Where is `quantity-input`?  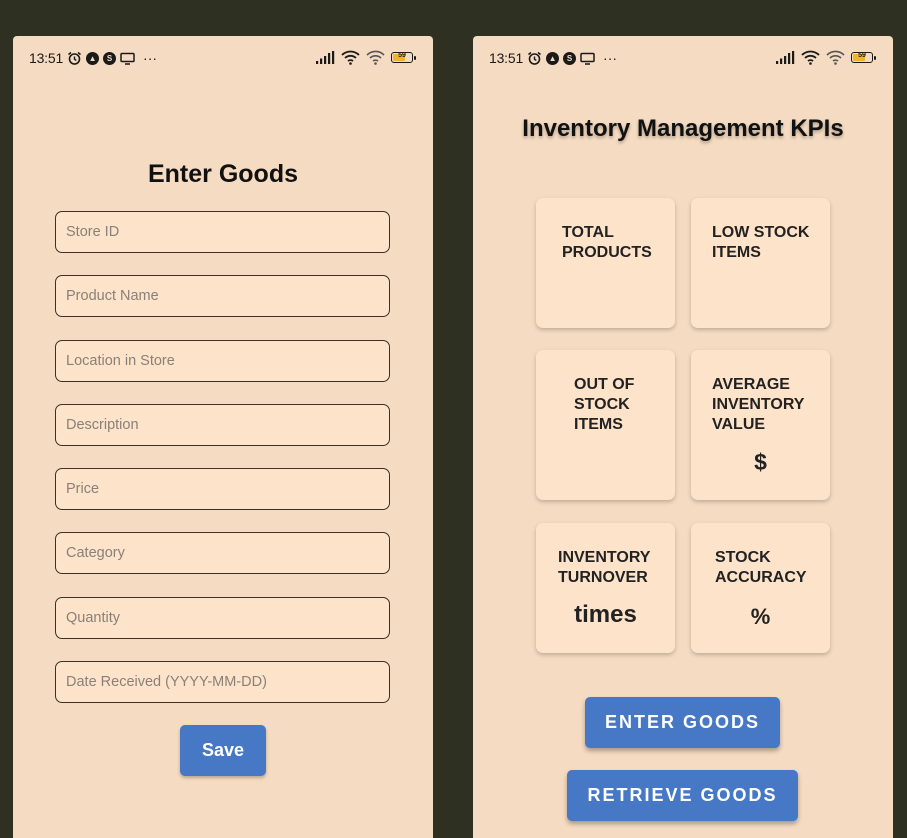
quantity-input is located at coordinates (222, 618).